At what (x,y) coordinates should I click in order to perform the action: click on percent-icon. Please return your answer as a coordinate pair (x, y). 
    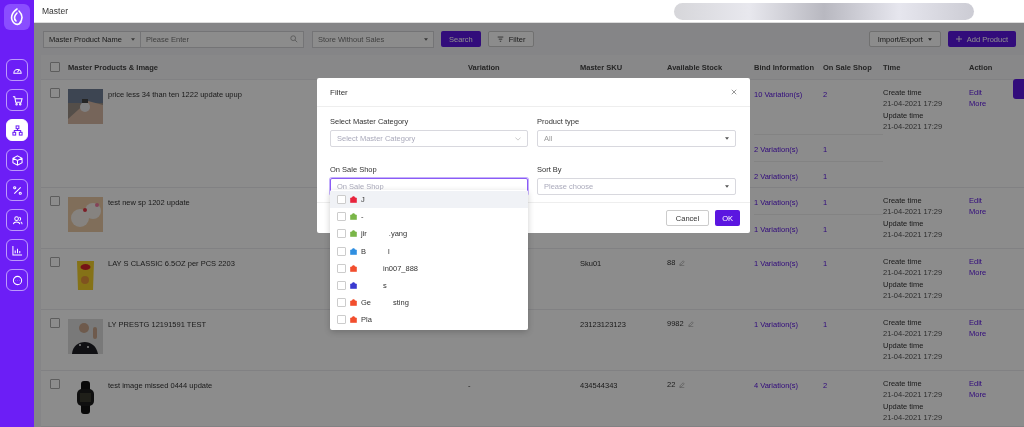
    Looking at the image, I should click on (17, 190).